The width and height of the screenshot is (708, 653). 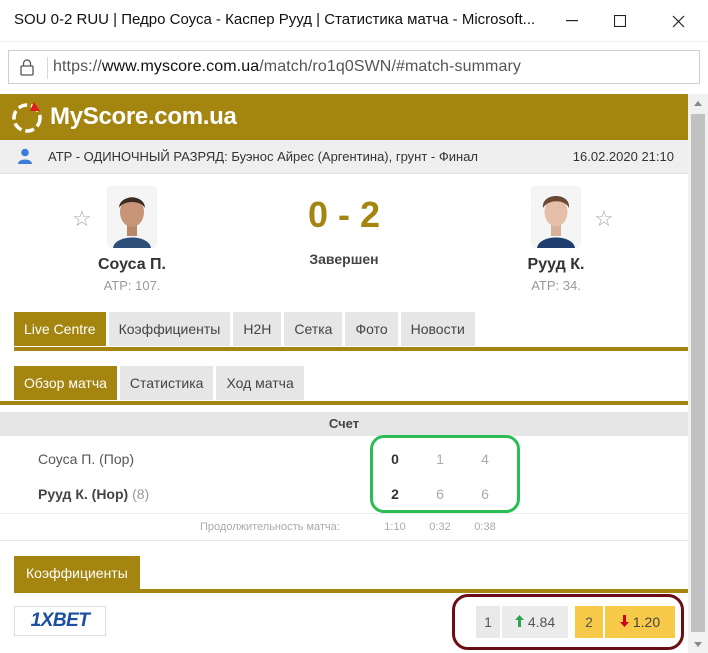 What do you see at coordinates (132, 265) in the screenshot?
I see `home-player-name: Соуса П.` at bounding box center [132, 265].